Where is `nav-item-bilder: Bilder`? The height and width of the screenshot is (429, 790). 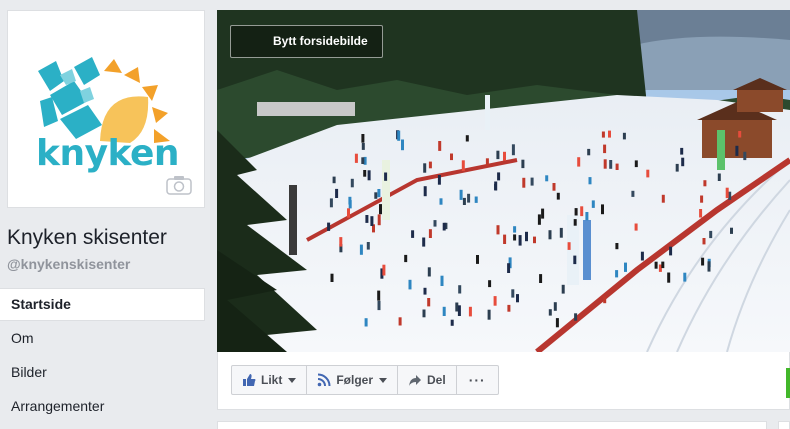 nav-item-bilder: Bilder is located at coordinates (102, 372).